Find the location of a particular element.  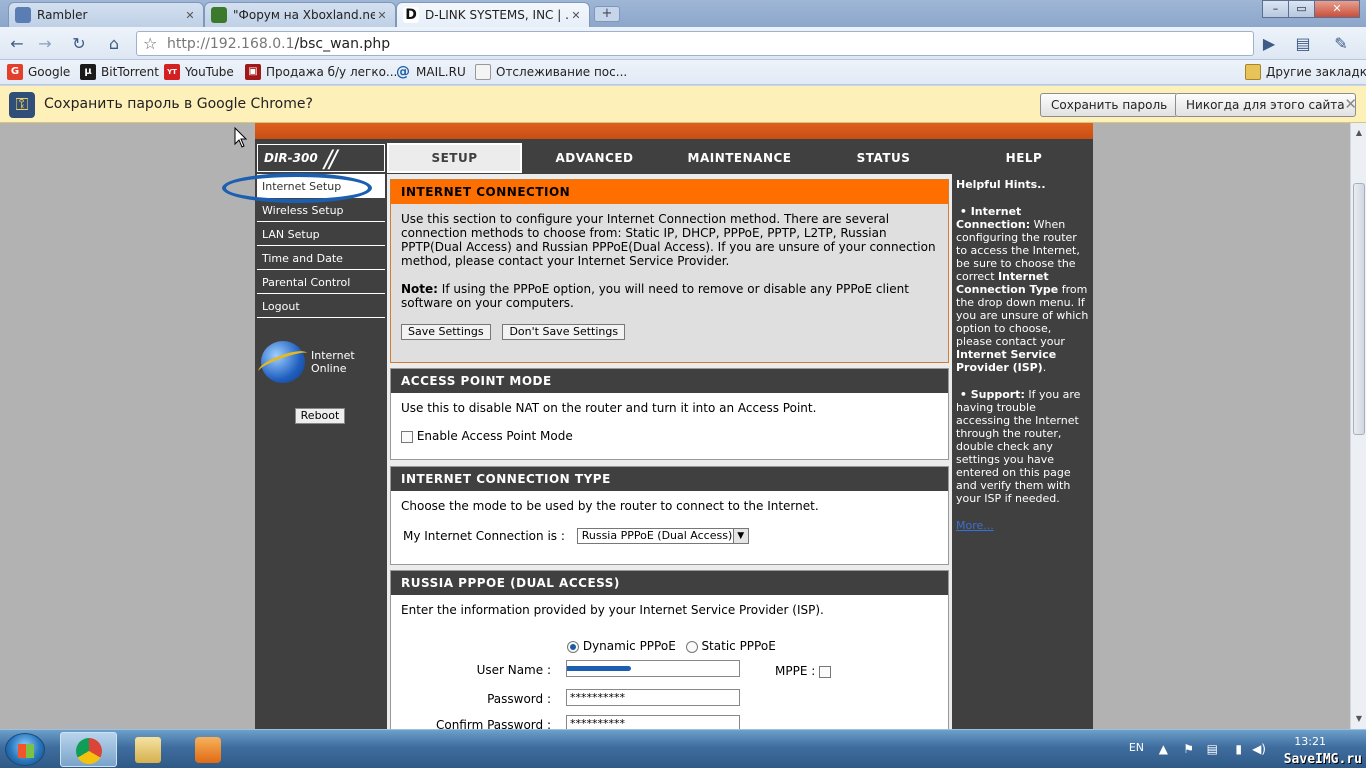

forward-icon: → is located at coordinates (45, 44).